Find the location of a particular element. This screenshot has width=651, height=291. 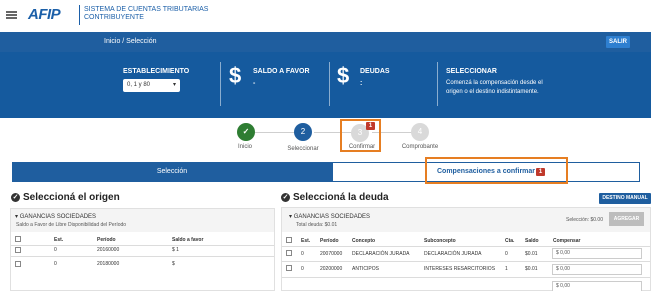

saldo-label: SALDO A FAVOR is located at coordinates (281, 71).